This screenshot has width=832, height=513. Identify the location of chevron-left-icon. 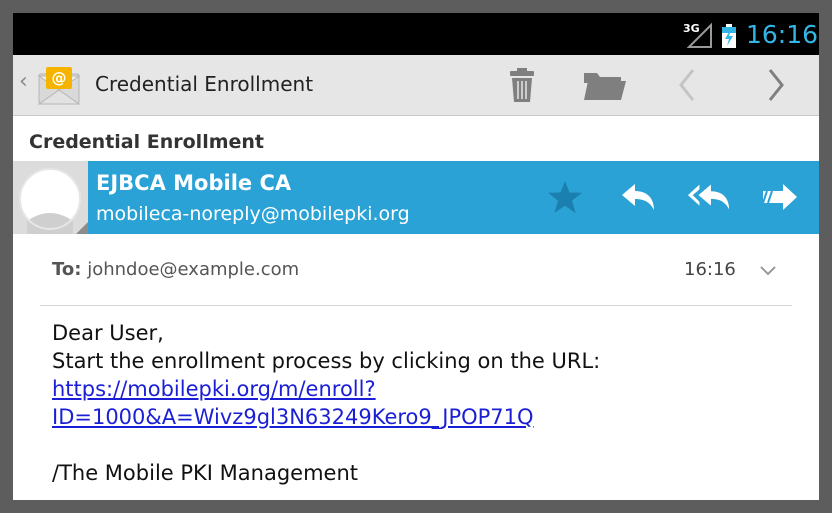
(687, 85).